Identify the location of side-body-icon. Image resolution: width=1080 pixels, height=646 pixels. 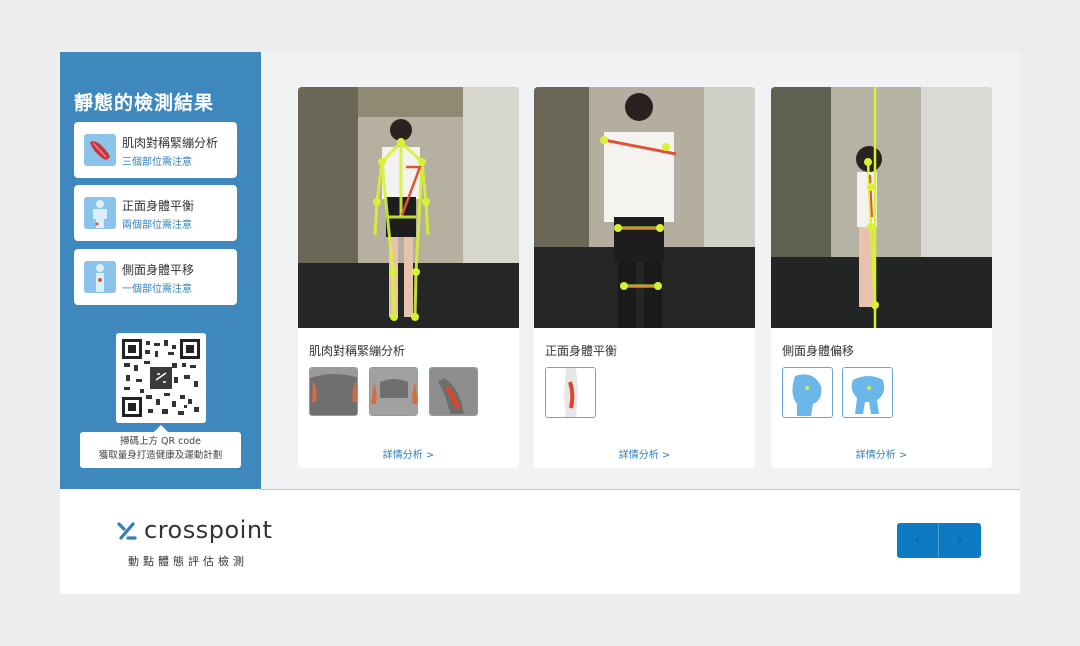
(100, 277).